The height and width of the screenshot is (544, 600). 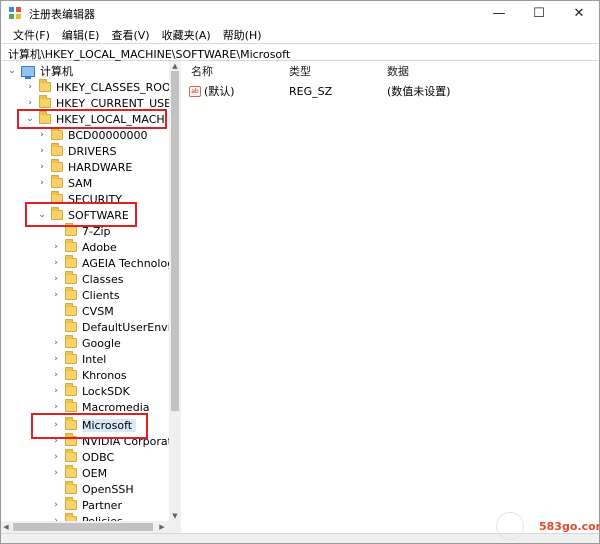 I want to click on tree-item-label: HARDWARE, so click(x=100, y=167).